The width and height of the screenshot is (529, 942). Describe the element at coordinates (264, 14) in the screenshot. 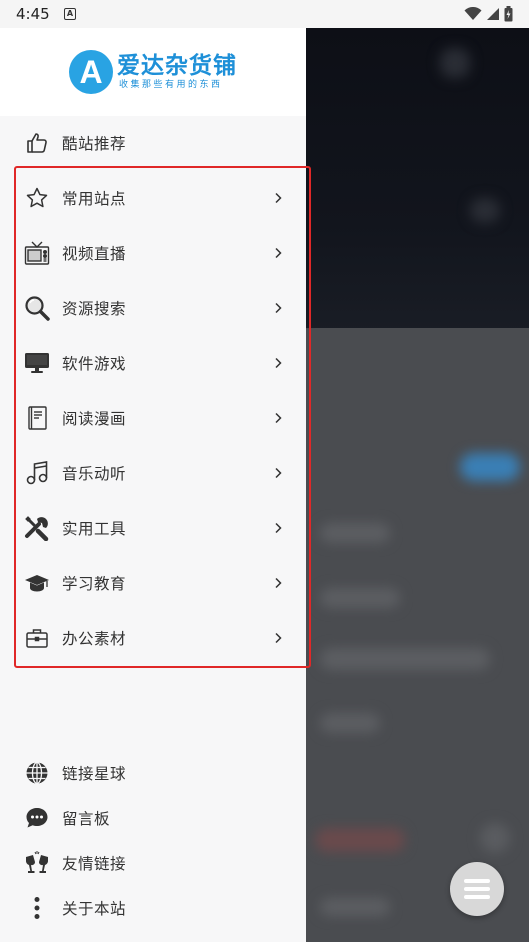

I see `status-bar: 4:45 A` at that location.